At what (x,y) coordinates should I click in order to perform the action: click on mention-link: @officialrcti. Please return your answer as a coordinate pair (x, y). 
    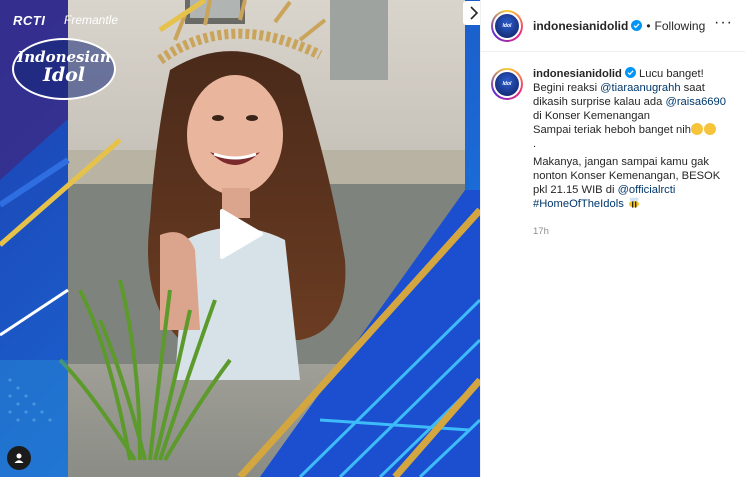
    Looking at the image, I should click on (647, 190).